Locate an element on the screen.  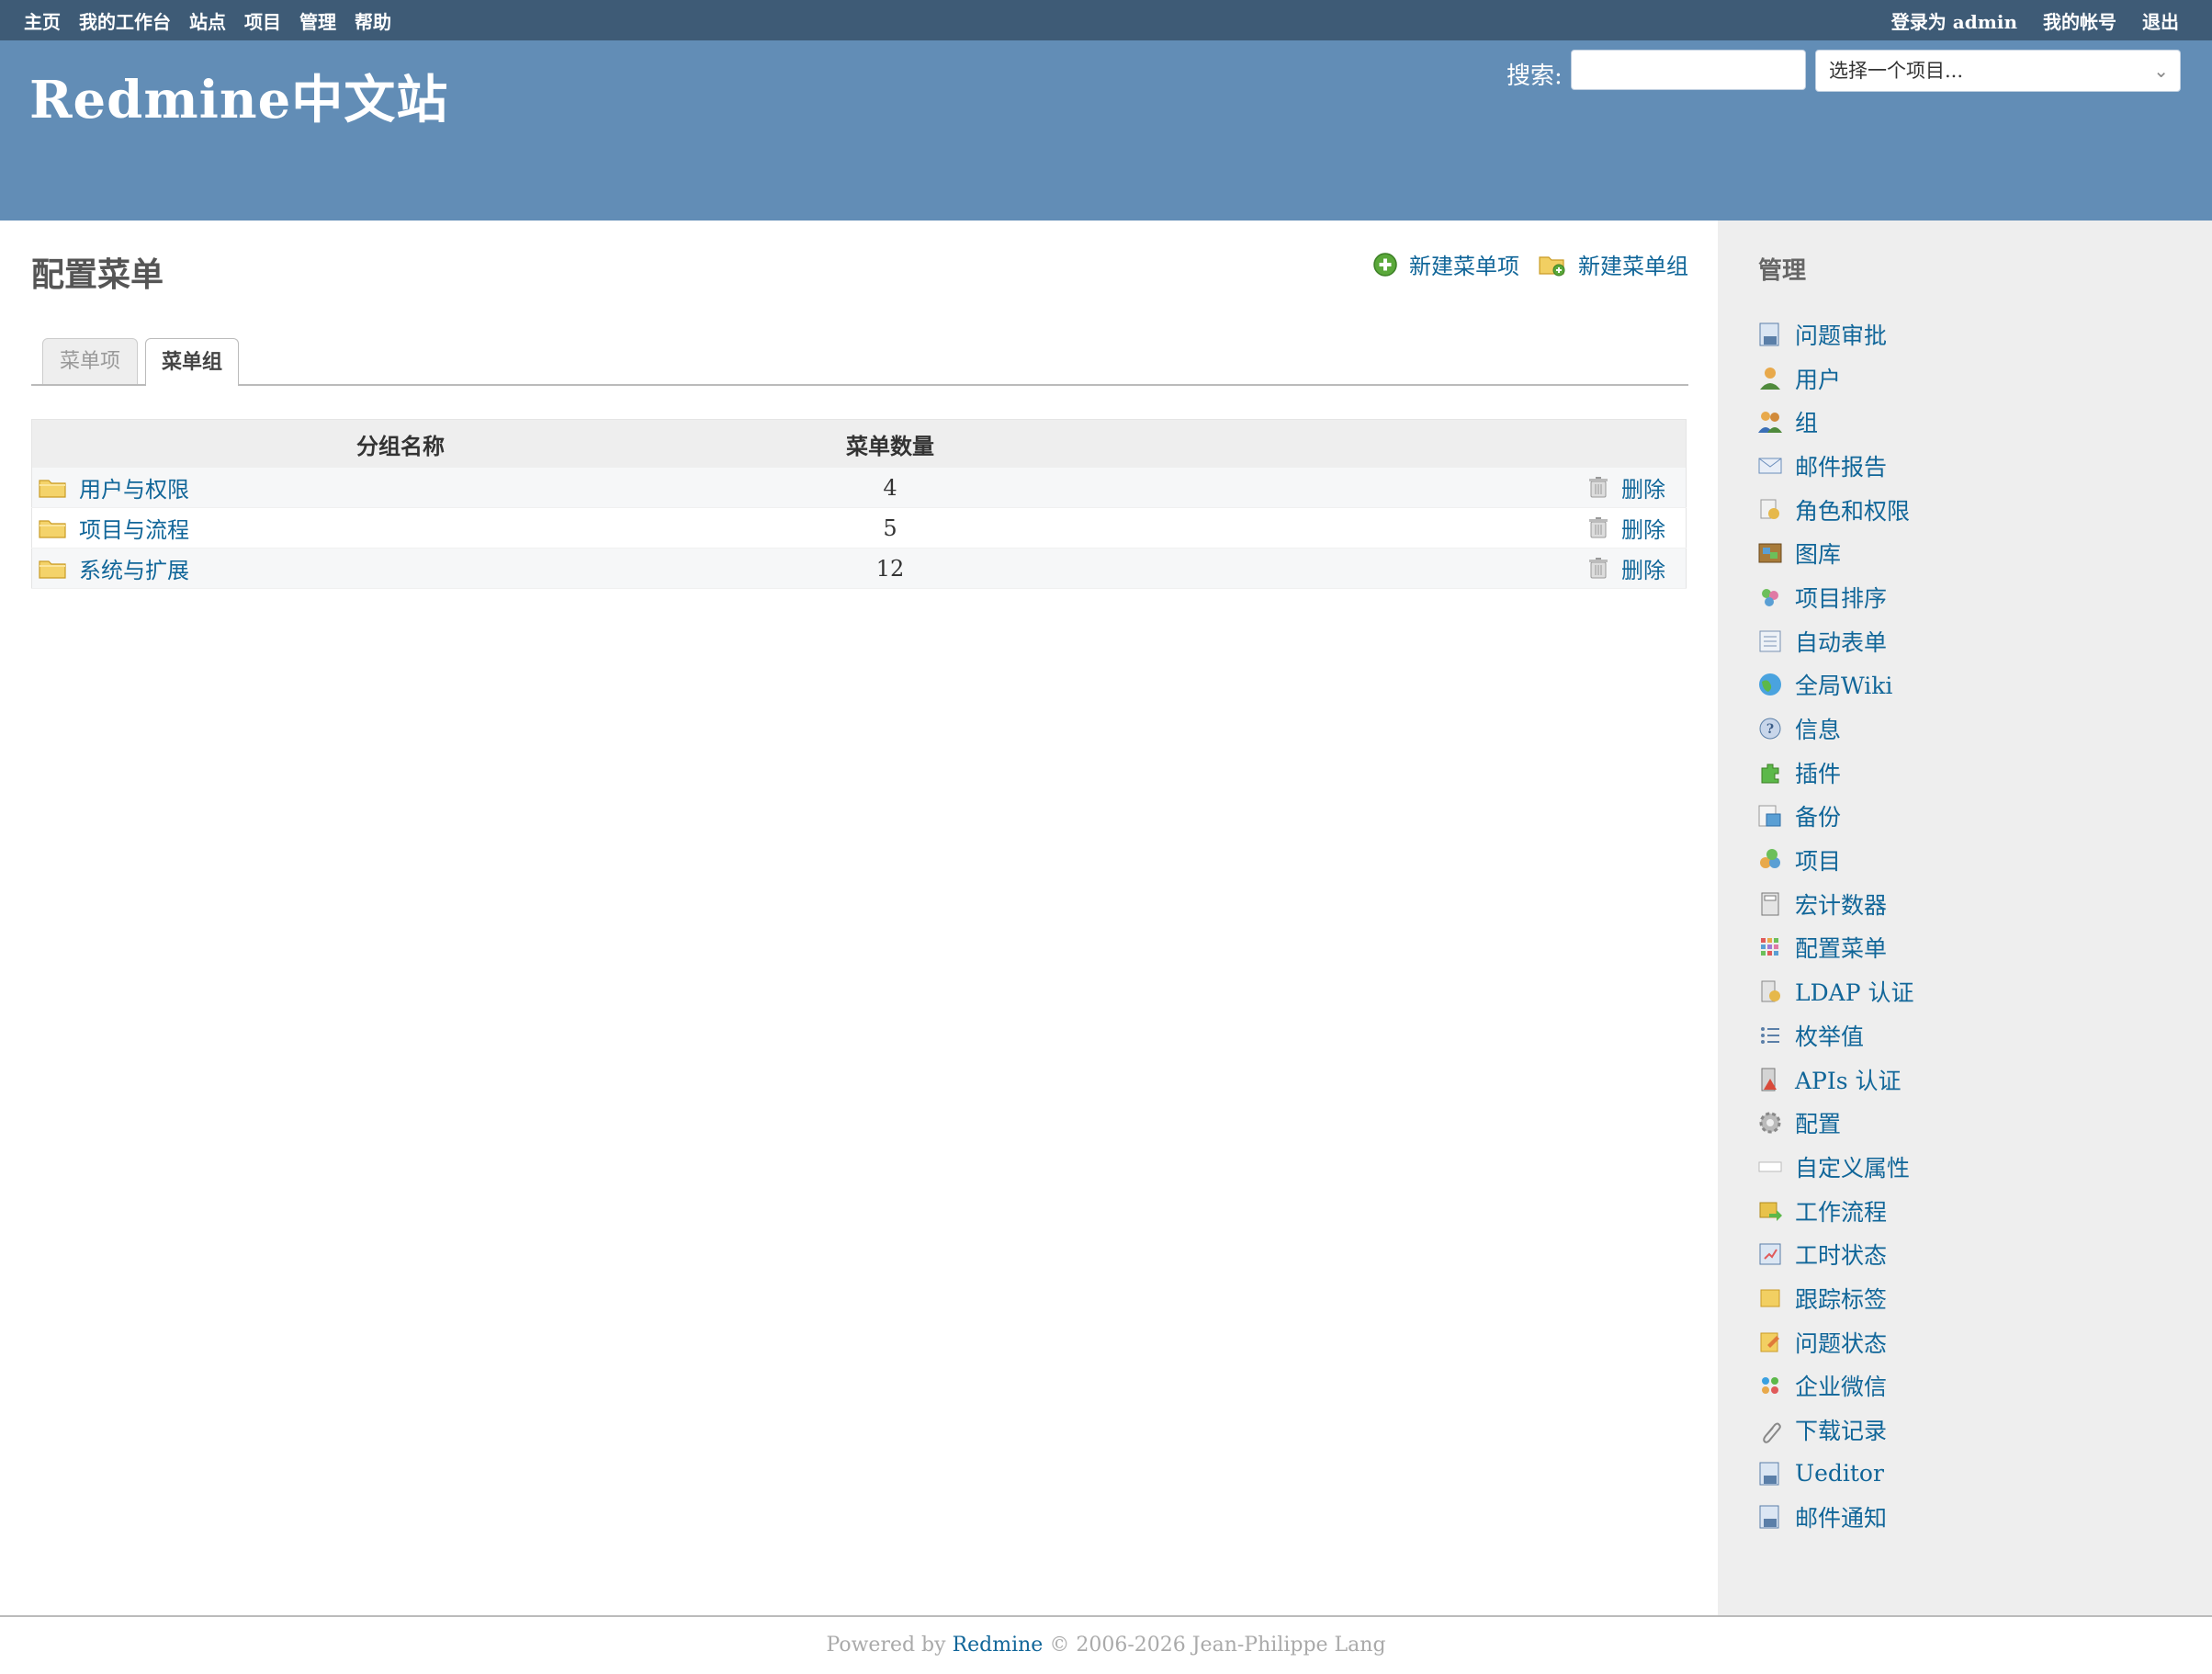
sidebar-item-label: 信息 is located at coordinates (1818, 728).